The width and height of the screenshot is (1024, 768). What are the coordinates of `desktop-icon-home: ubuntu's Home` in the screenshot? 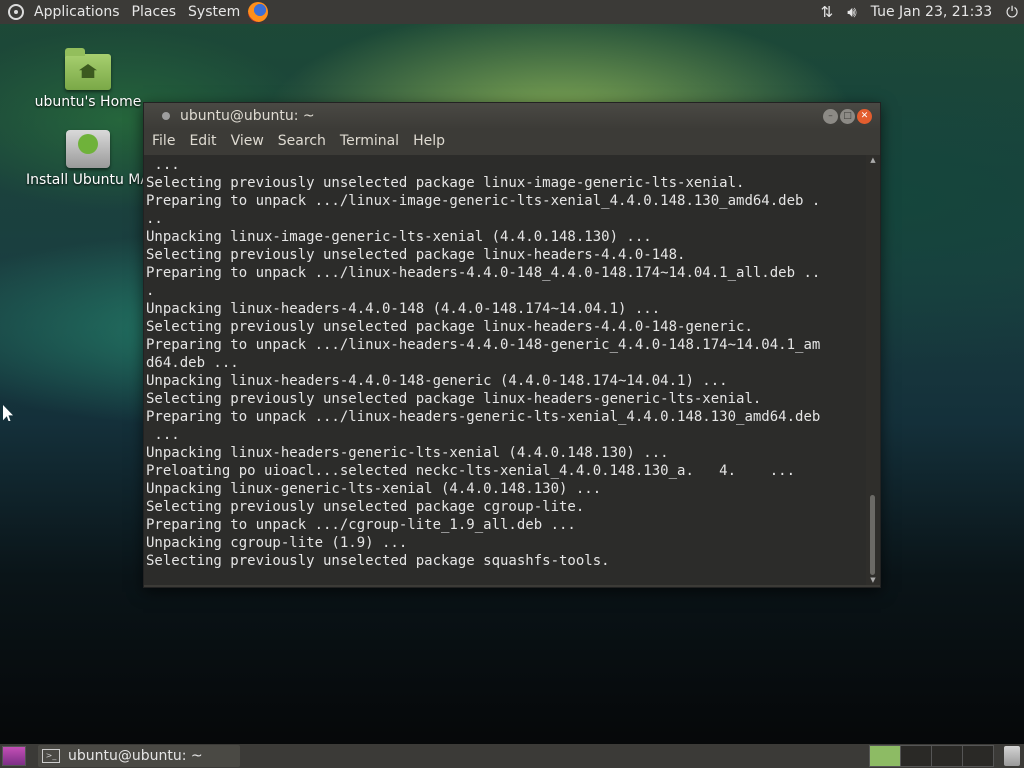 It's located at (88, 79).